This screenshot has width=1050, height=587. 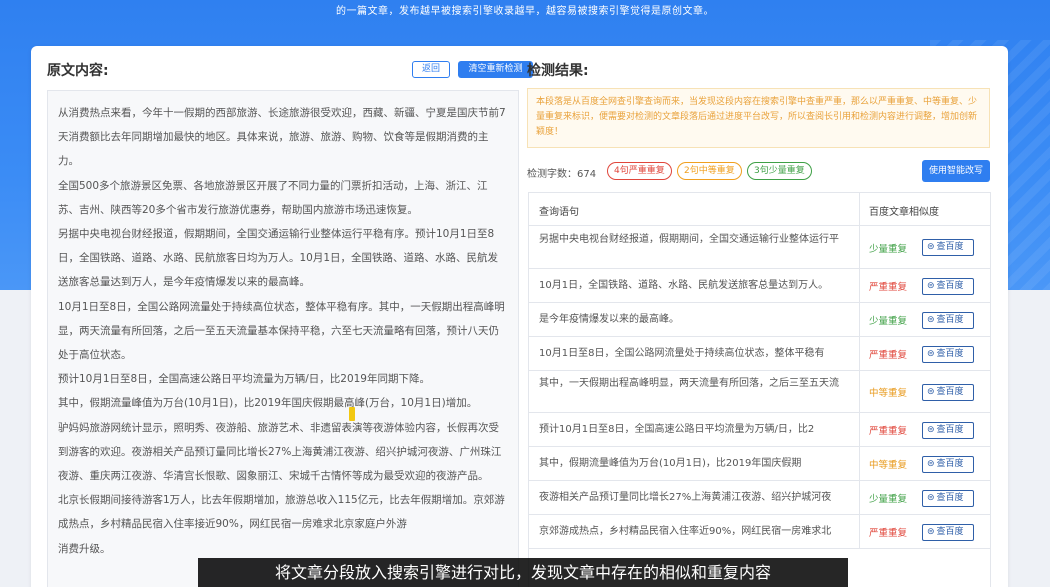 I want to click on row-sentence: 10月1日，全国铁路、道路、水路、民航发送旅客总量达到万人。, so click(x=684, y=285).